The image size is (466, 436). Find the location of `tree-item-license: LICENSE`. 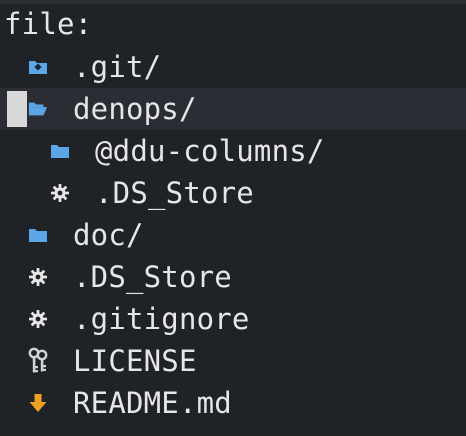

tree-item-license: LICENSE is located at coordinates (233, 361).